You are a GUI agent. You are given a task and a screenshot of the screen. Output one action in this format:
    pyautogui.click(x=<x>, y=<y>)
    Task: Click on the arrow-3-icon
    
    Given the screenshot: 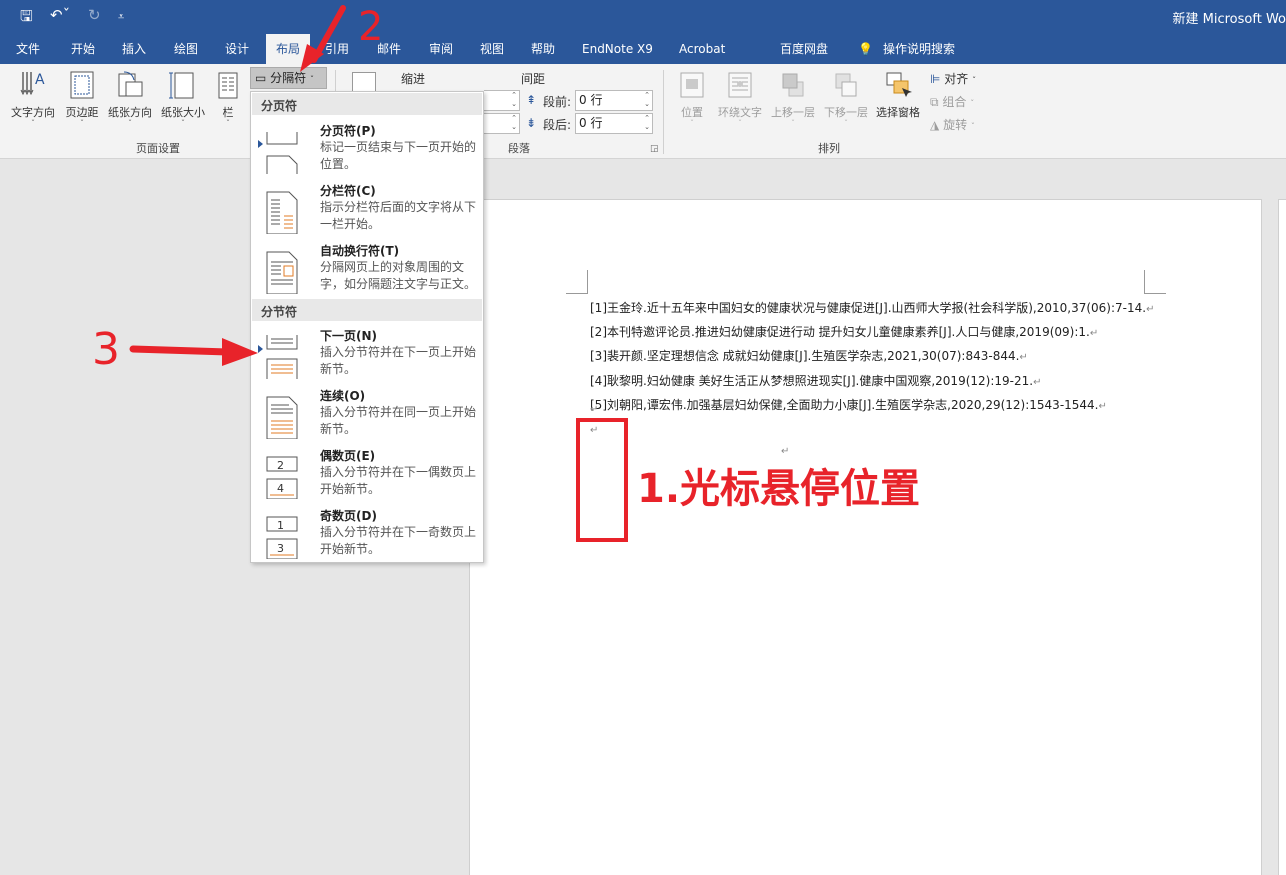 What is the action you would take?
    pyautogui.click(x=193, y=352)
    